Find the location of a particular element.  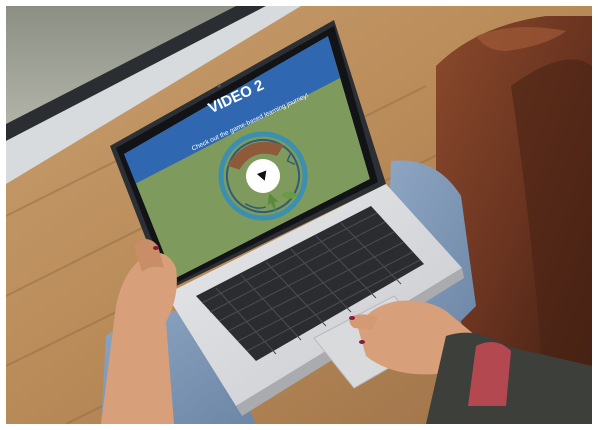

webcam is located at coordinates (219, 86).